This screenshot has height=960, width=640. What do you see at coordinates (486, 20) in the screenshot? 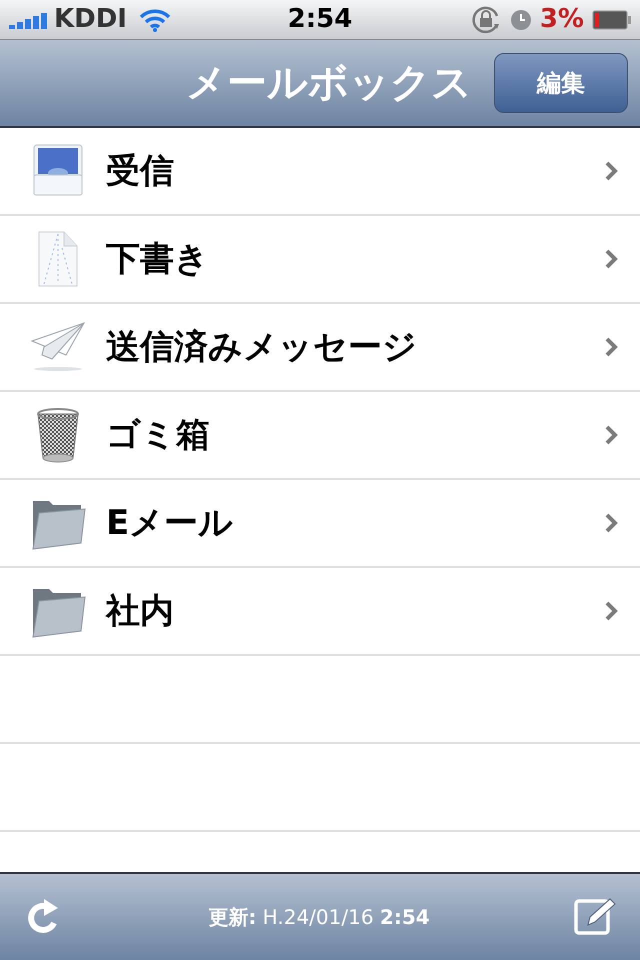
I see `rotation-lock-icon` at bounding box center [486, 20].